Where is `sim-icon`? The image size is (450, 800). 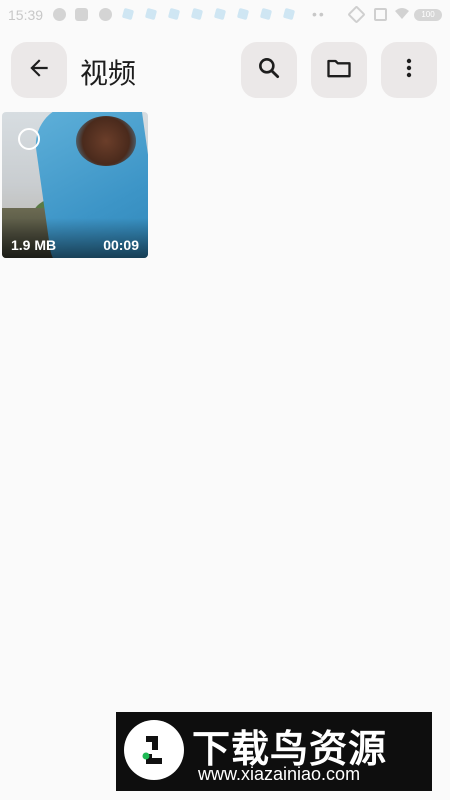
sim-icon is located at coordinates (380, 14).